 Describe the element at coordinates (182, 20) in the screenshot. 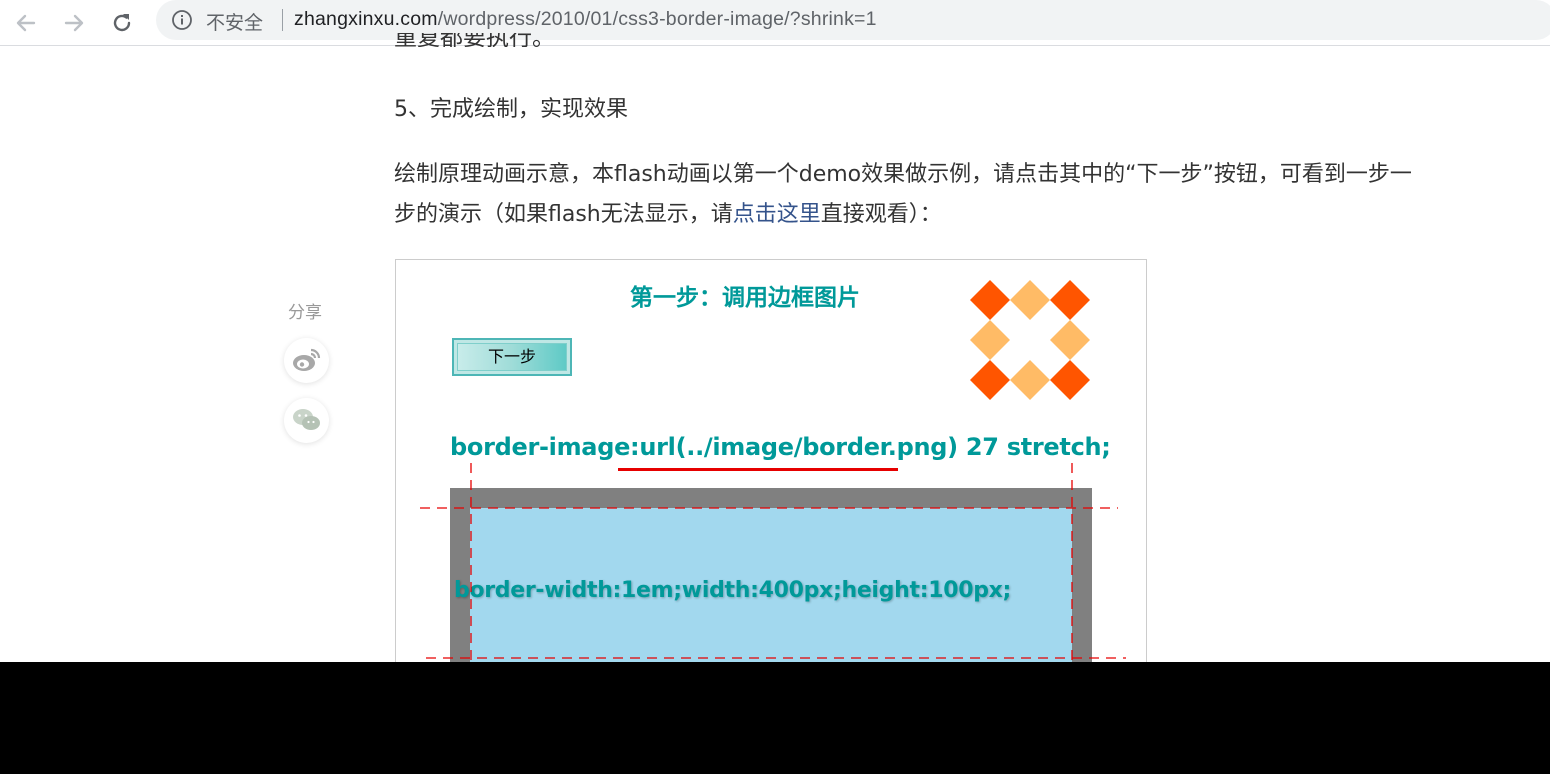

I see `info-icon` at that location.